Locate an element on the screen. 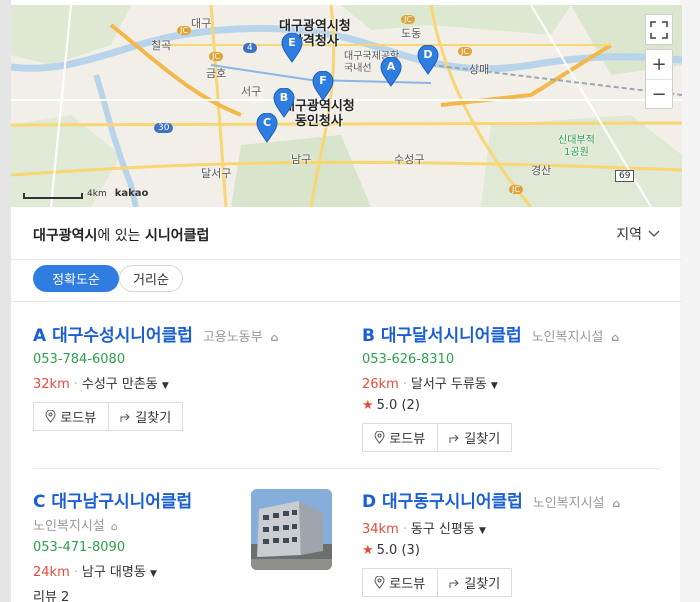 The image size is (700, 602). result-address-a: 수성구 만촌동 is located at coordinates (120, 384).